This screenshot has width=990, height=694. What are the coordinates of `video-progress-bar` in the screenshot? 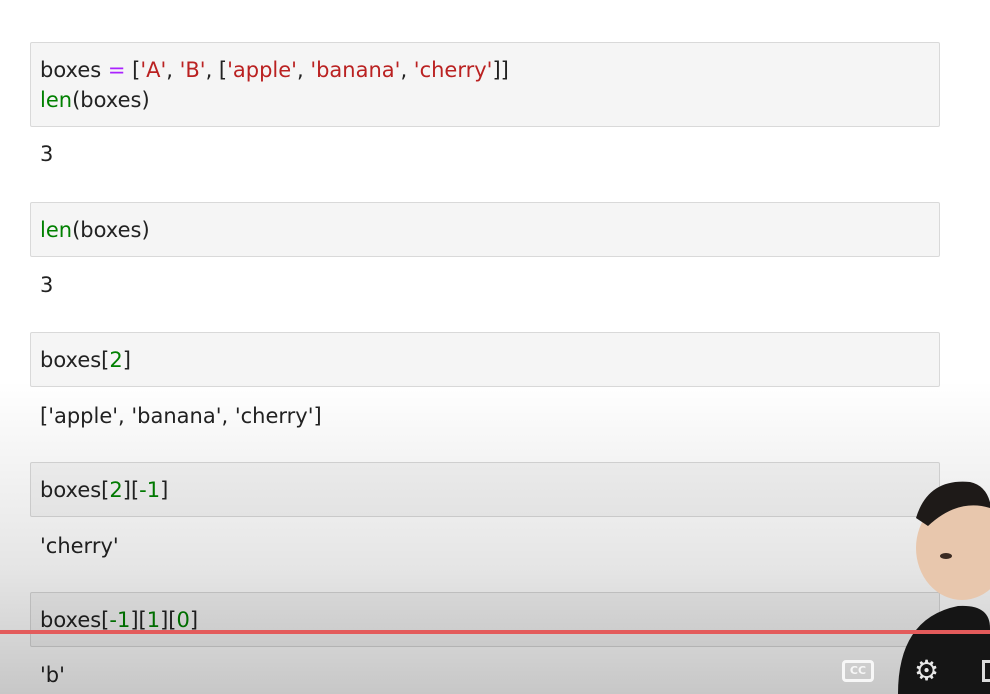 It's located at (495, 632).